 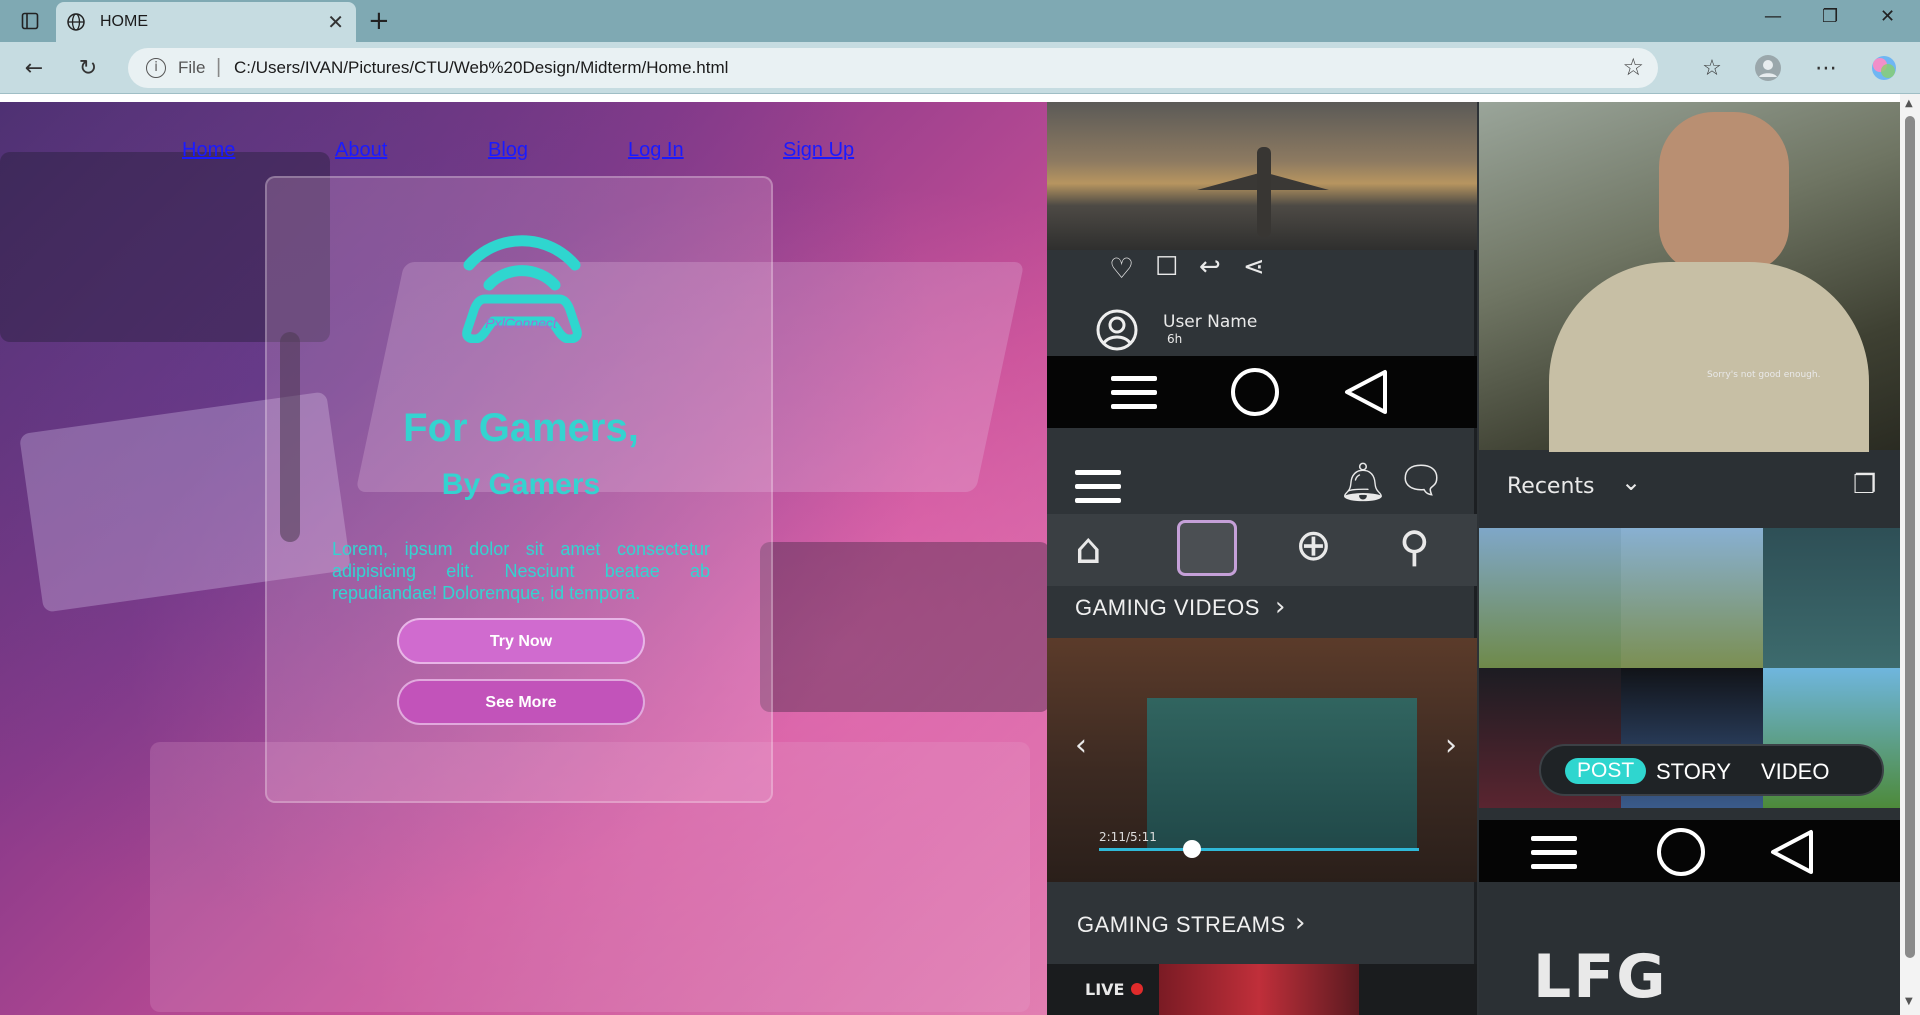 What do you see at coordinates (960, 21) in the screenshot?
I see `tab-bar: HOME ✕ + — ❐ ✕` at bounding box center [960, 21].